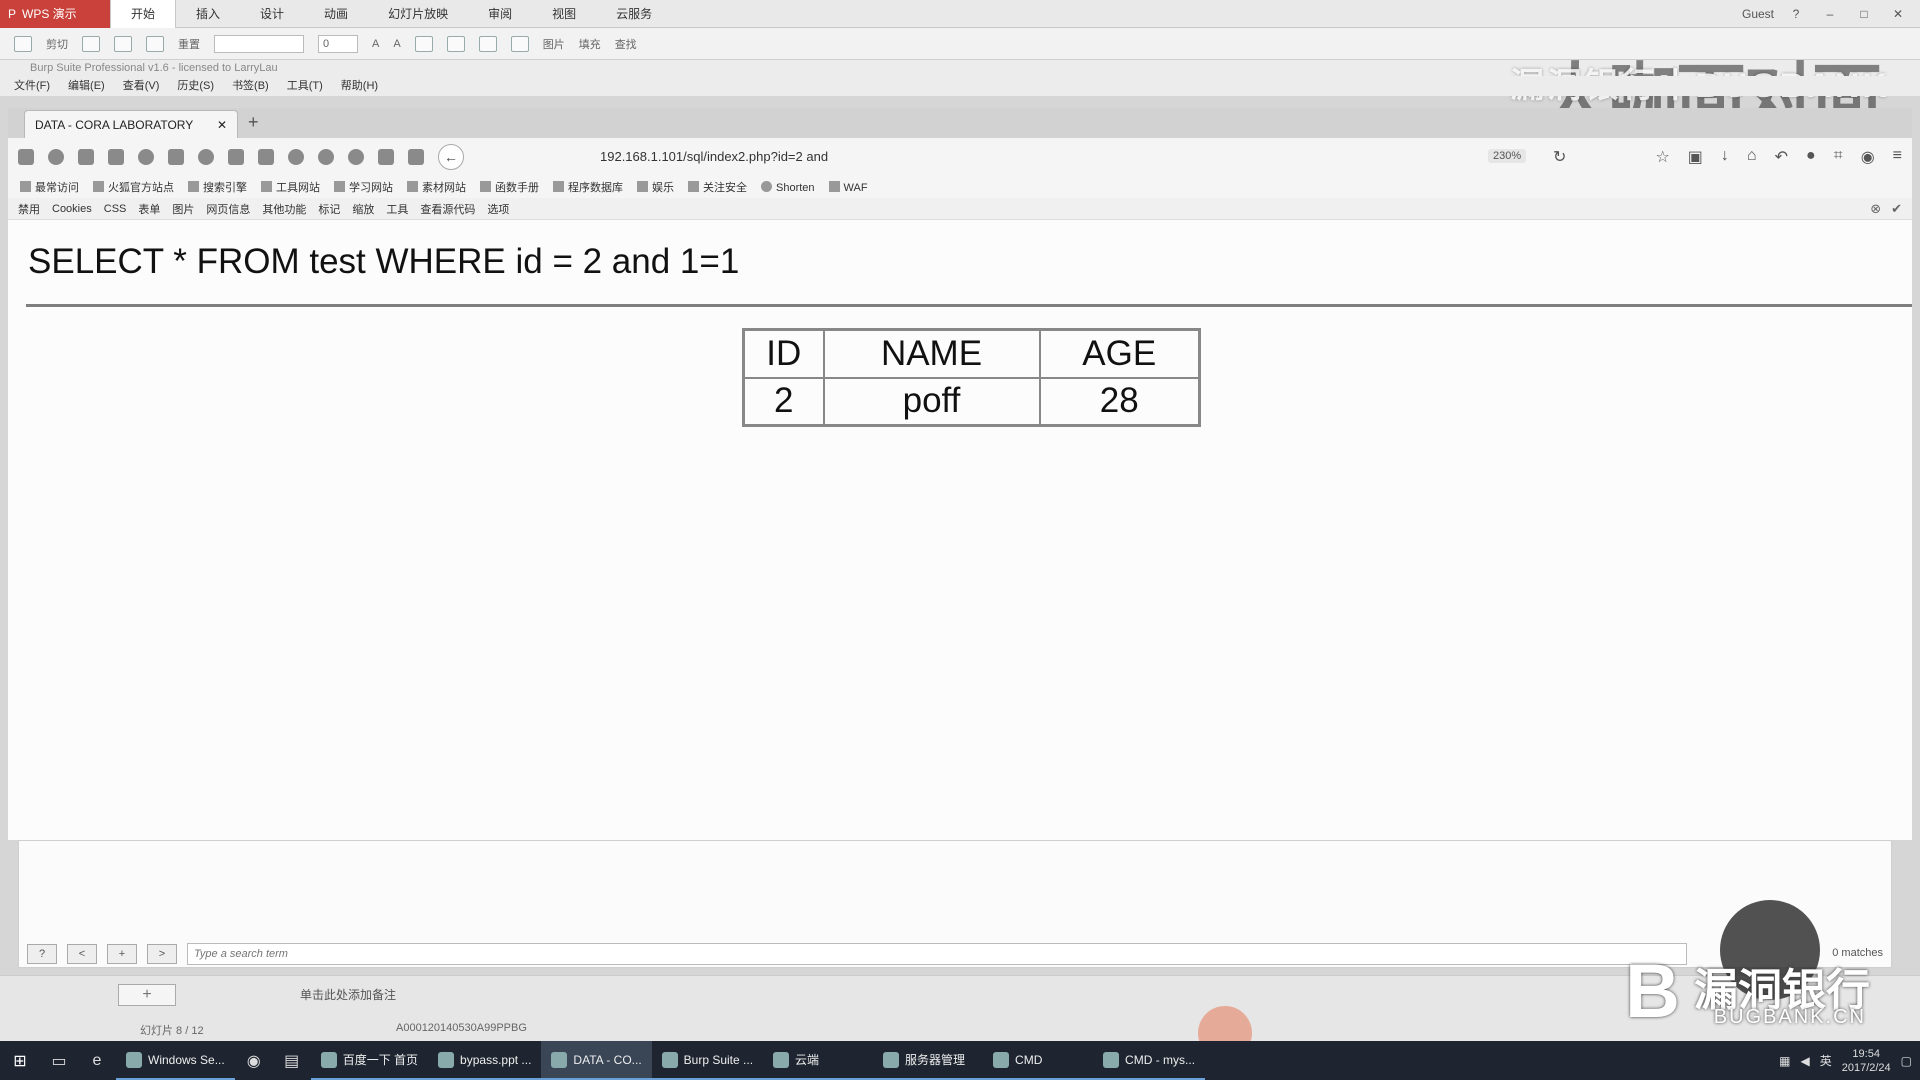 The height and width of the screenshot is (1080, 1920). I want to click on history-icon, so click(176, 157).